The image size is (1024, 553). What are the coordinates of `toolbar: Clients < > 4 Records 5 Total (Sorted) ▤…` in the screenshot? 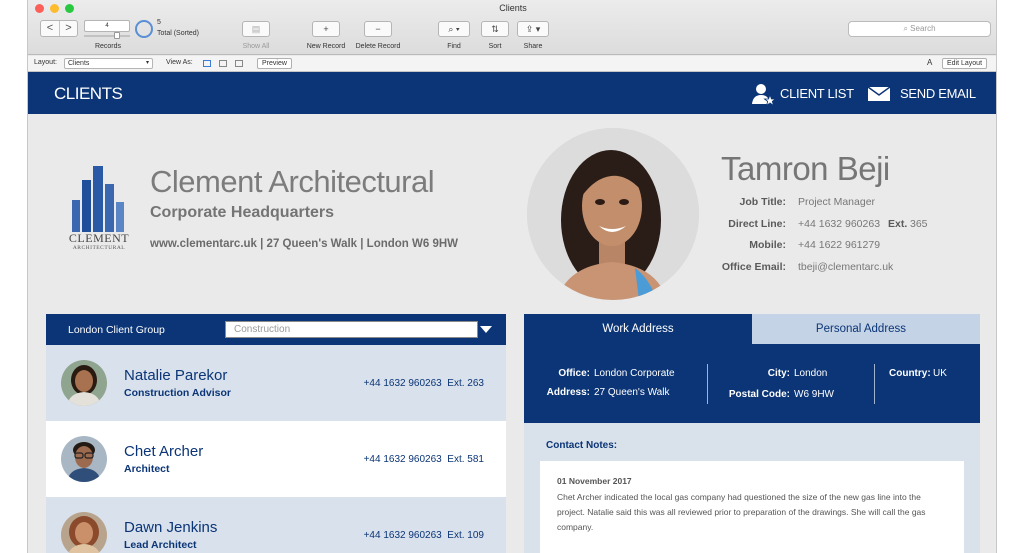 It's located at (512, 27).